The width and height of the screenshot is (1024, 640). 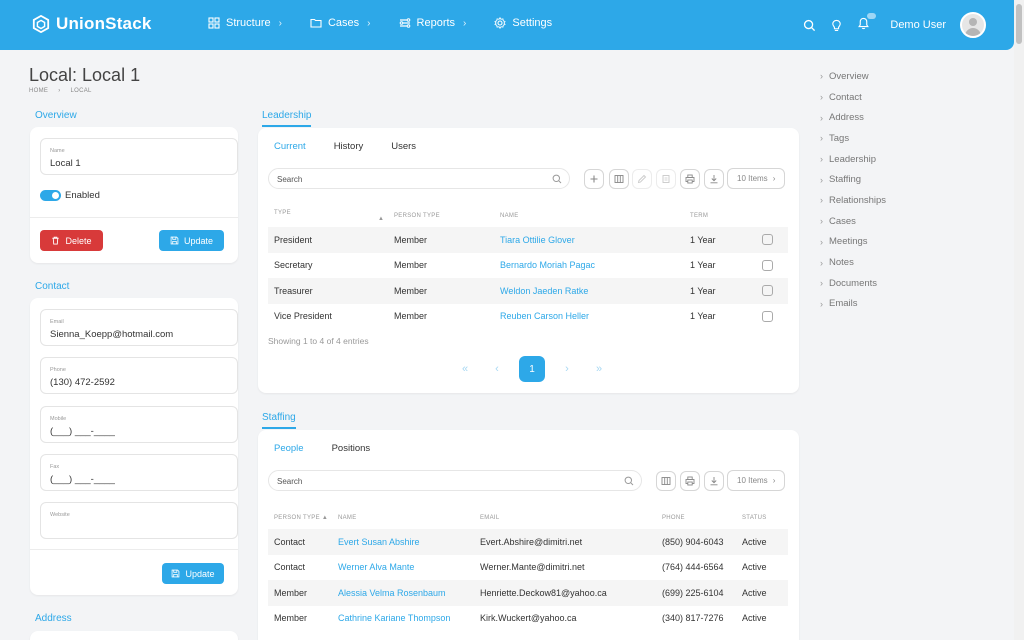 I want to click on cell-name-link: Weldon Jaeden Ratke, so click(x=589, y=291).